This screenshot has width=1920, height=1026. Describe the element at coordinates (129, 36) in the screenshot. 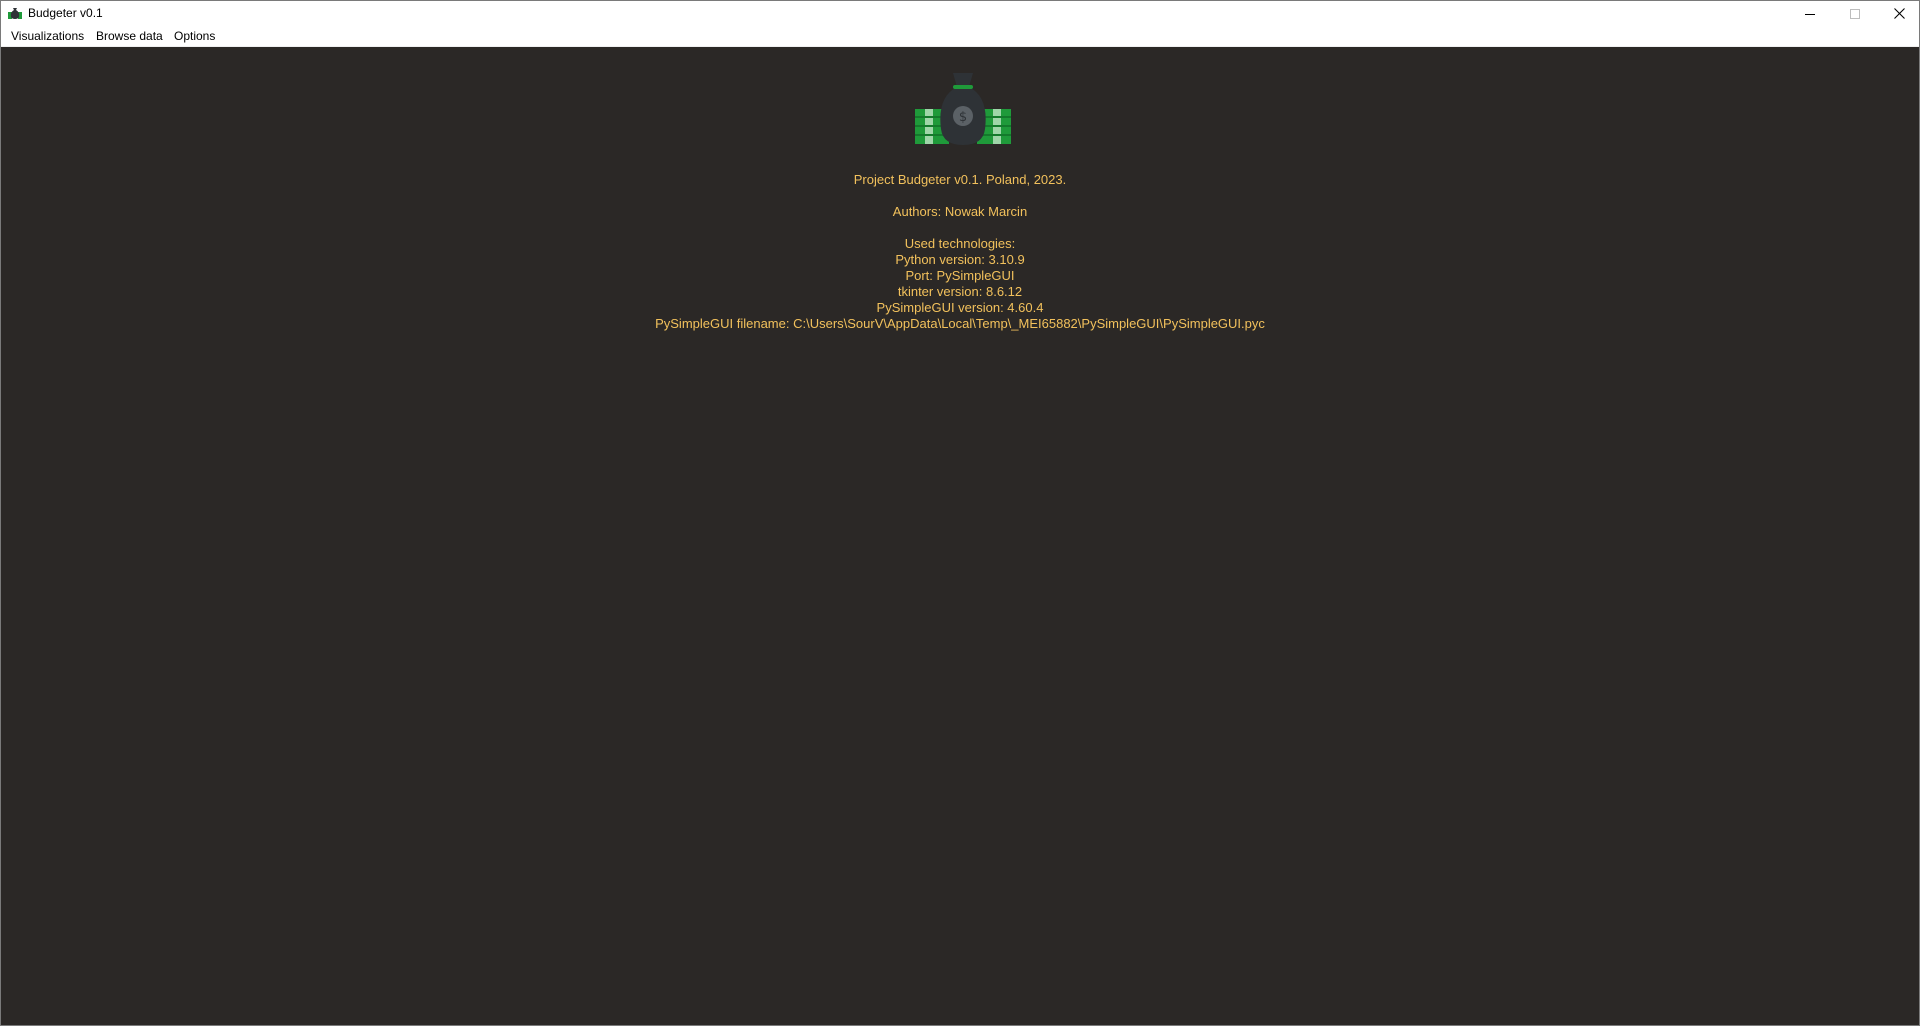

I see `menu-browse-data: Browse data` at that location.